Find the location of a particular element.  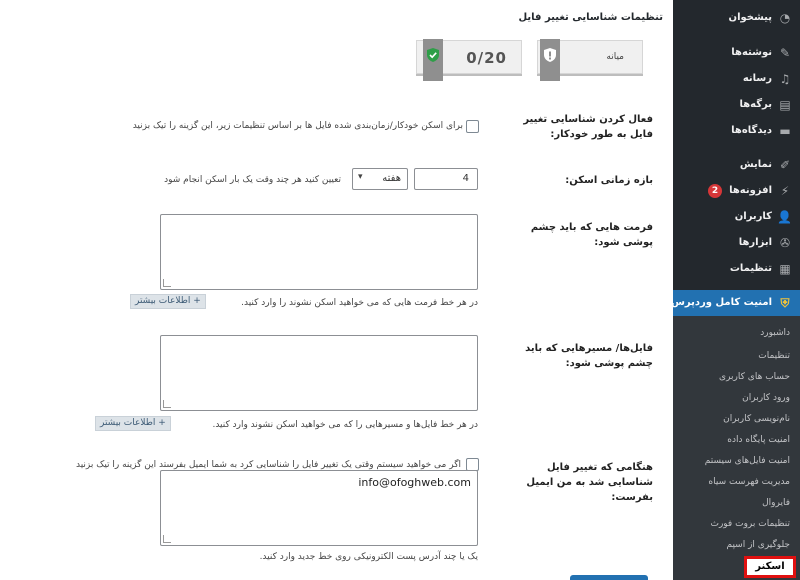

submenu-item-database: امنیت پایگاه داده is located at coordinates (758, 440).